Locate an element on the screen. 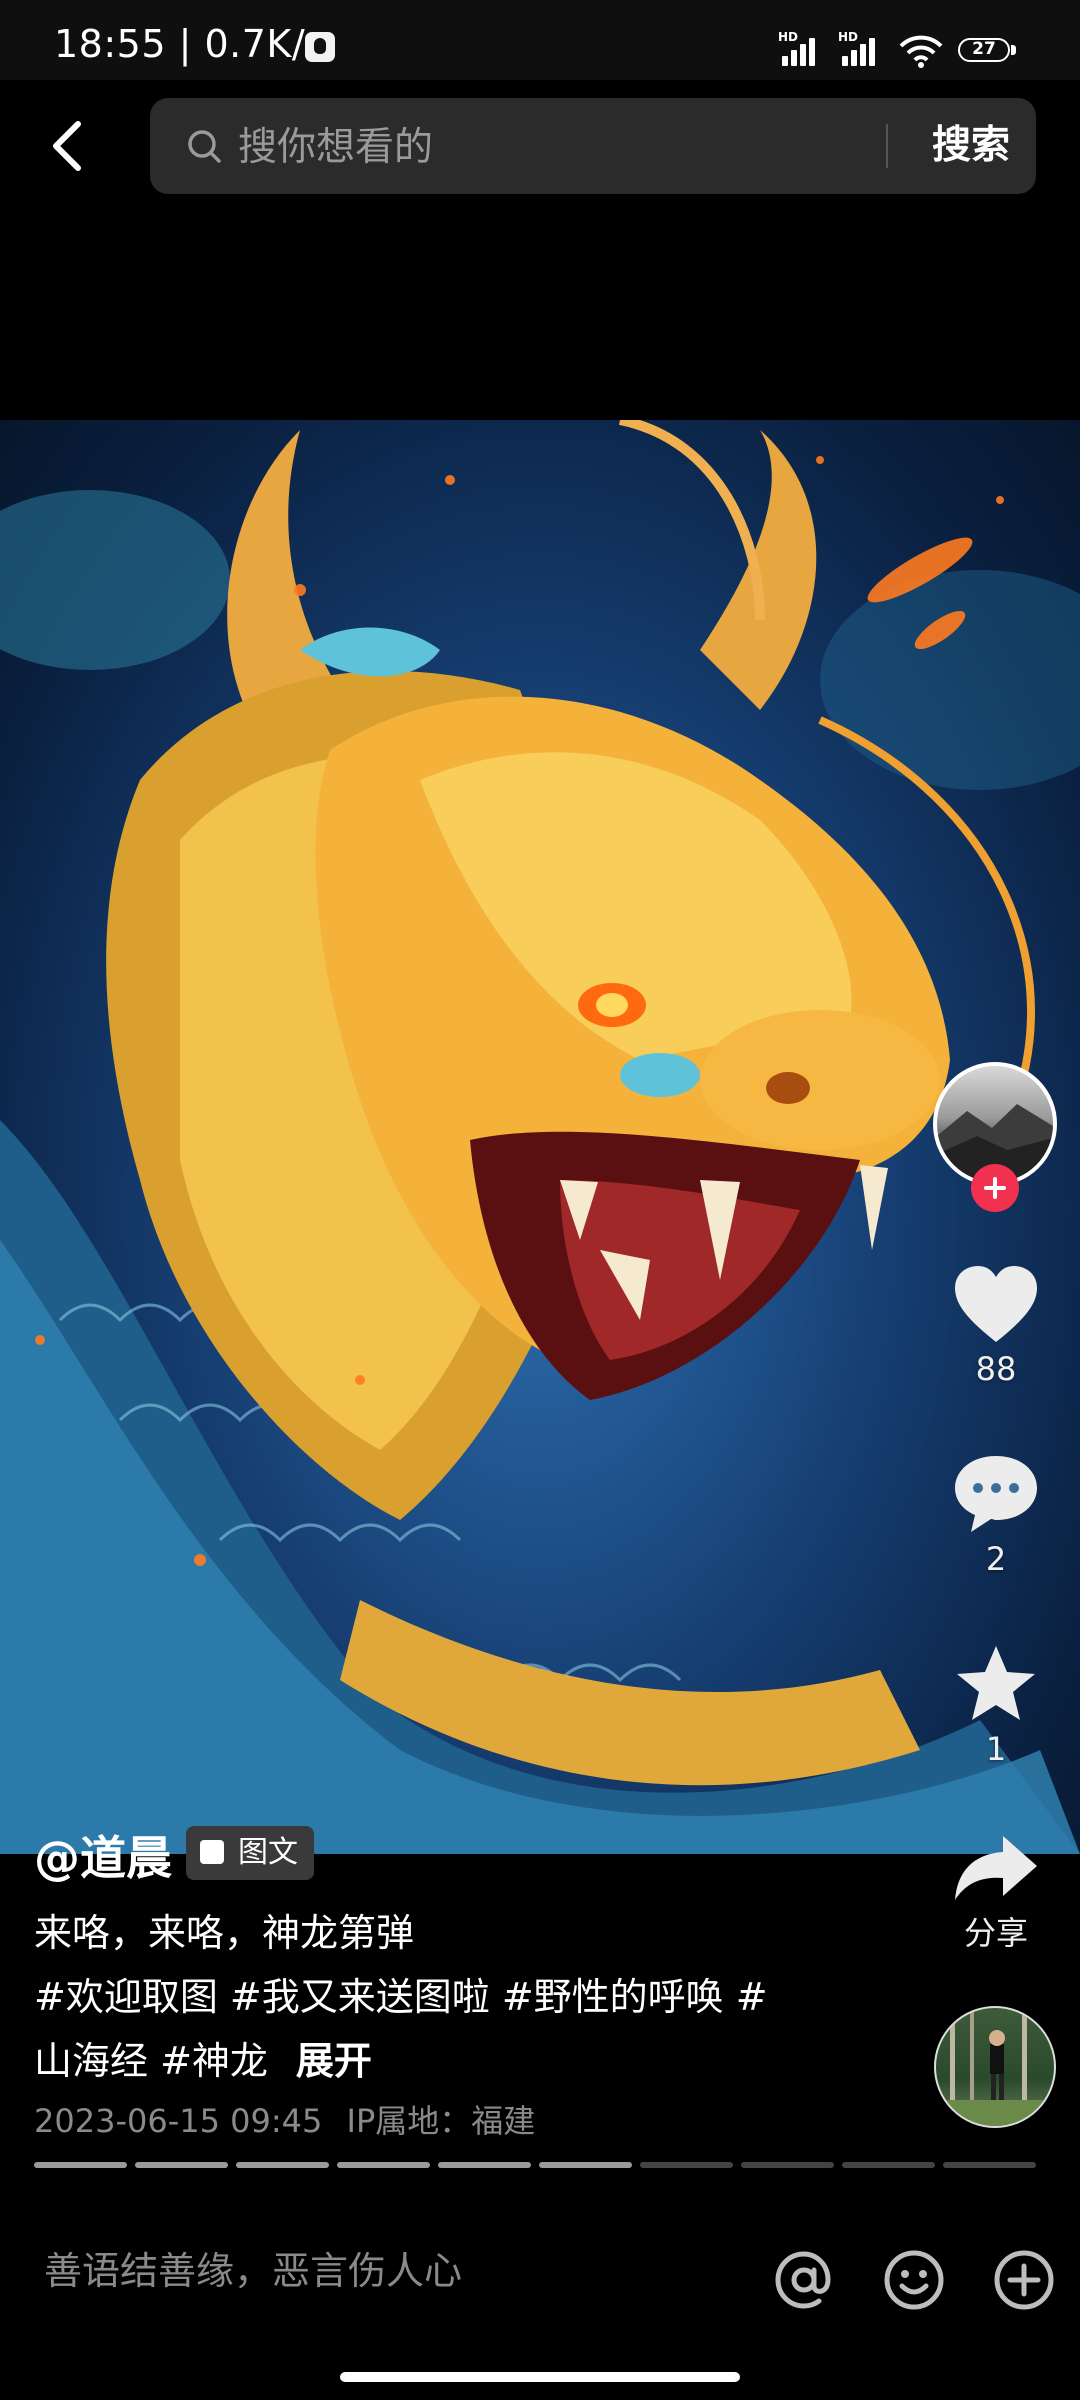 The width and height of the screenshot is (1080, 2400). hashtags-line-2: 山海经 #神龙 展开 is located at coordinates (203, 2057).